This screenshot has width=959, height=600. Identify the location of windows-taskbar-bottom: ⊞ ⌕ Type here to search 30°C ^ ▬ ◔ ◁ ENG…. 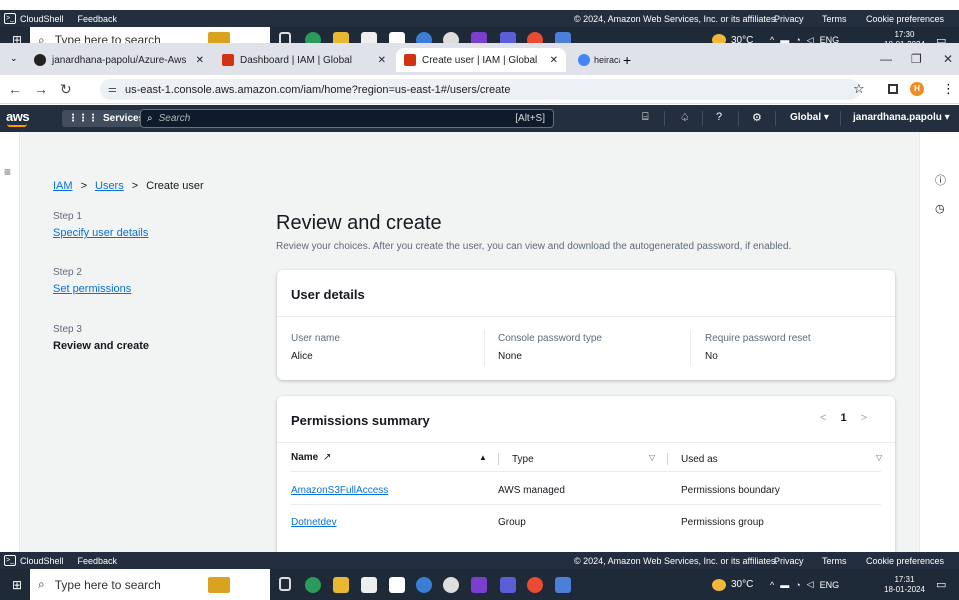
(479, 584).